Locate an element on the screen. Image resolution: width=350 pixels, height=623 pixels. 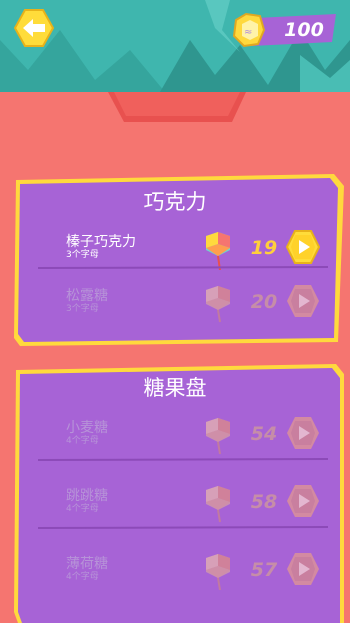
back-arrow-icon is located at coordinates (34, 28).